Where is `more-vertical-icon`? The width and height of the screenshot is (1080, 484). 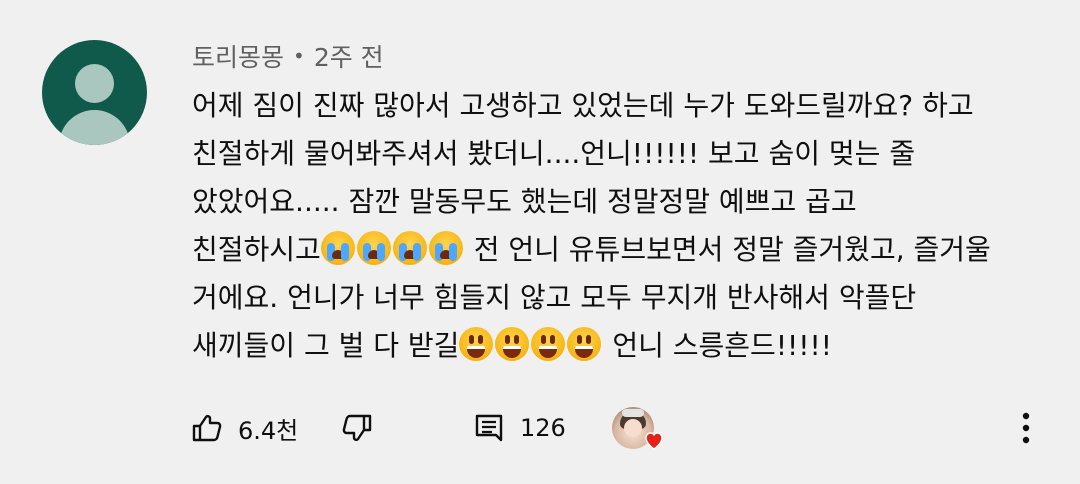
more-vertical-icon is located at coordinates (1026, 428).